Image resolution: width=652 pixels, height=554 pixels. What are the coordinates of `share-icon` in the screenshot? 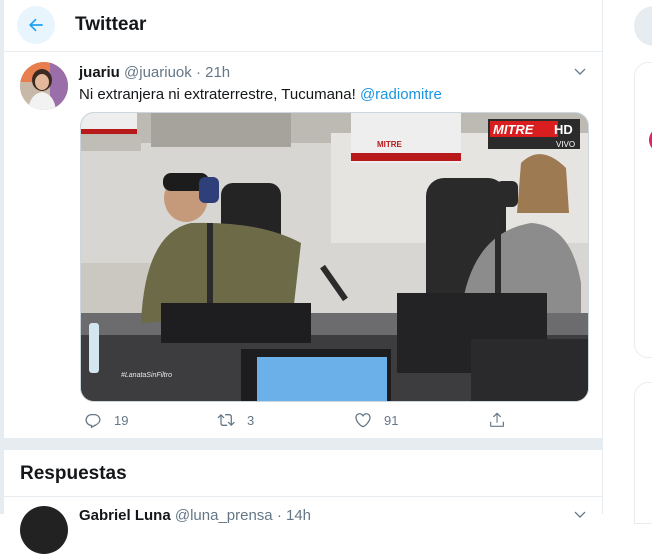 It's located at (497, 419).